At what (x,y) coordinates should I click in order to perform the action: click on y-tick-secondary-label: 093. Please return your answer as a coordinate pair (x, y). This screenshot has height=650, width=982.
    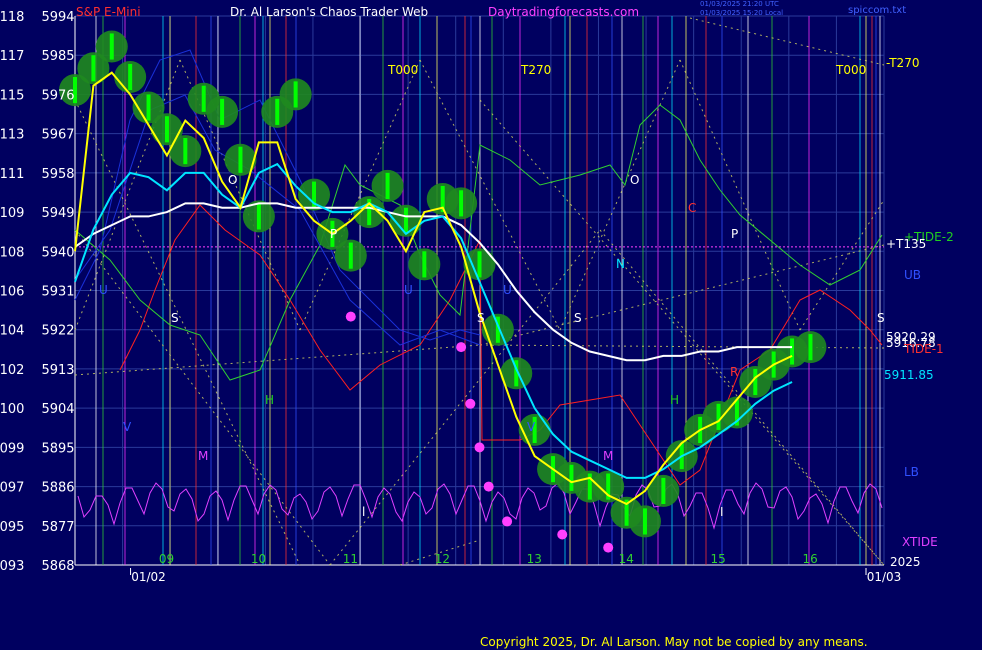
    Looking at the image, I should click on (12, 566).